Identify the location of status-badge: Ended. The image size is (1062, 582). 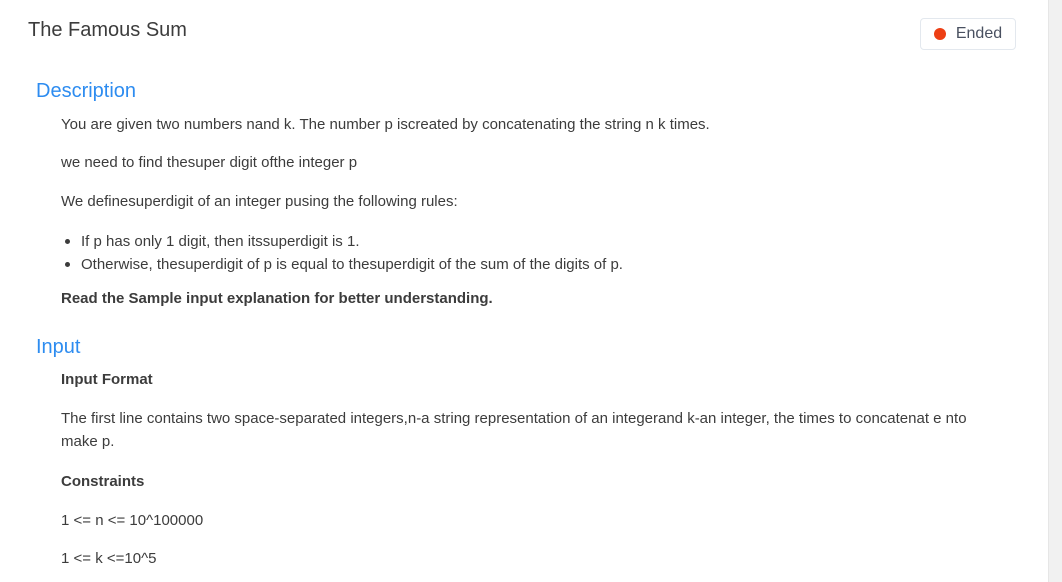
(968, 34).